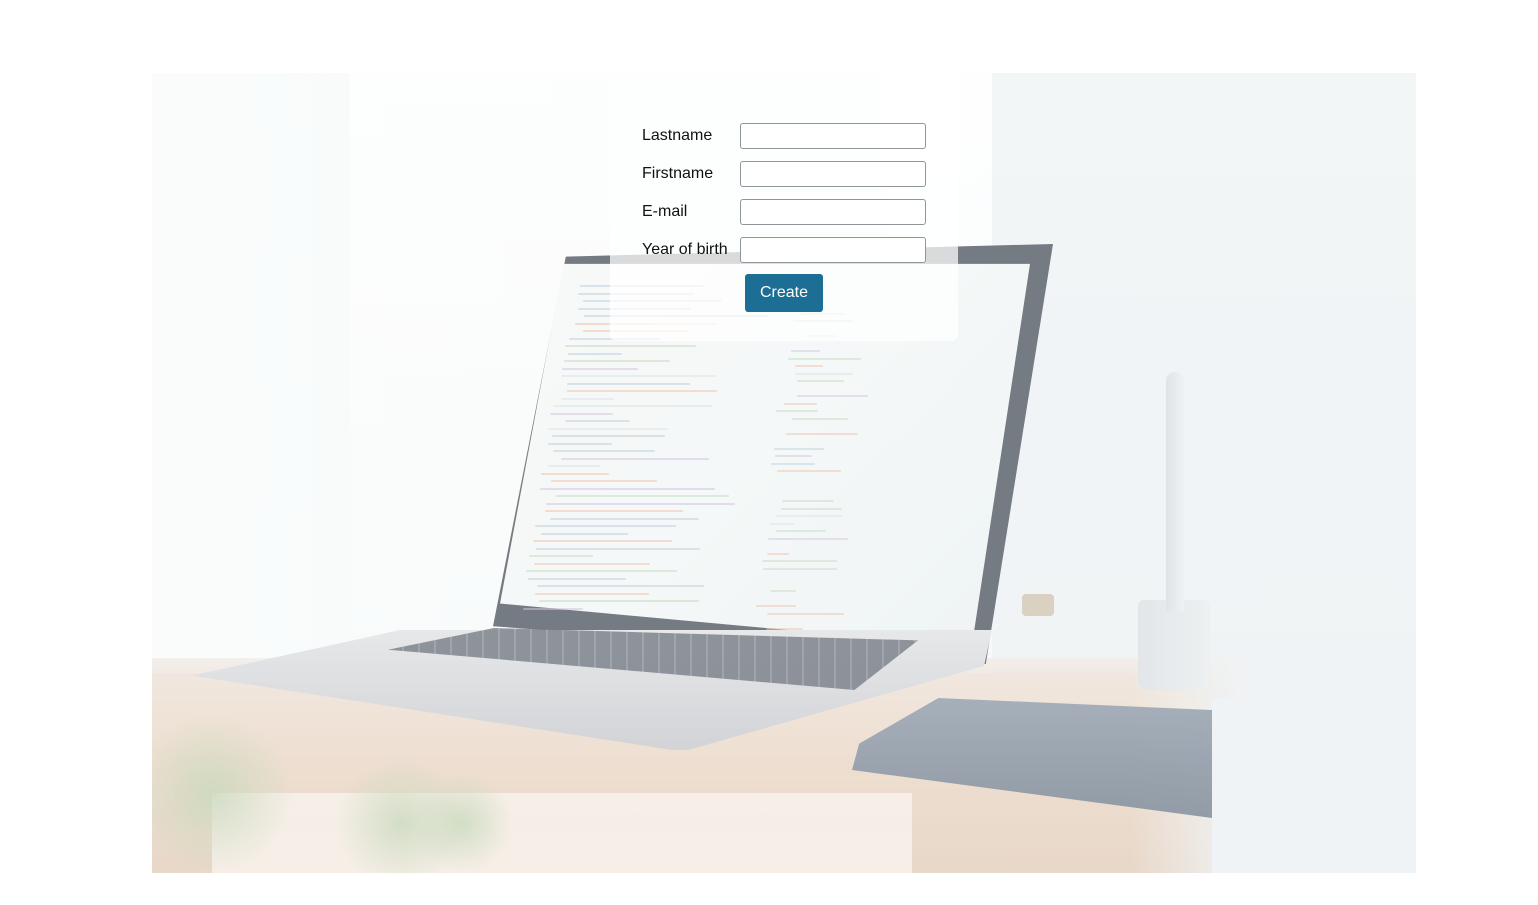  I want to click on year-of-birth-input, so click(833, 250).